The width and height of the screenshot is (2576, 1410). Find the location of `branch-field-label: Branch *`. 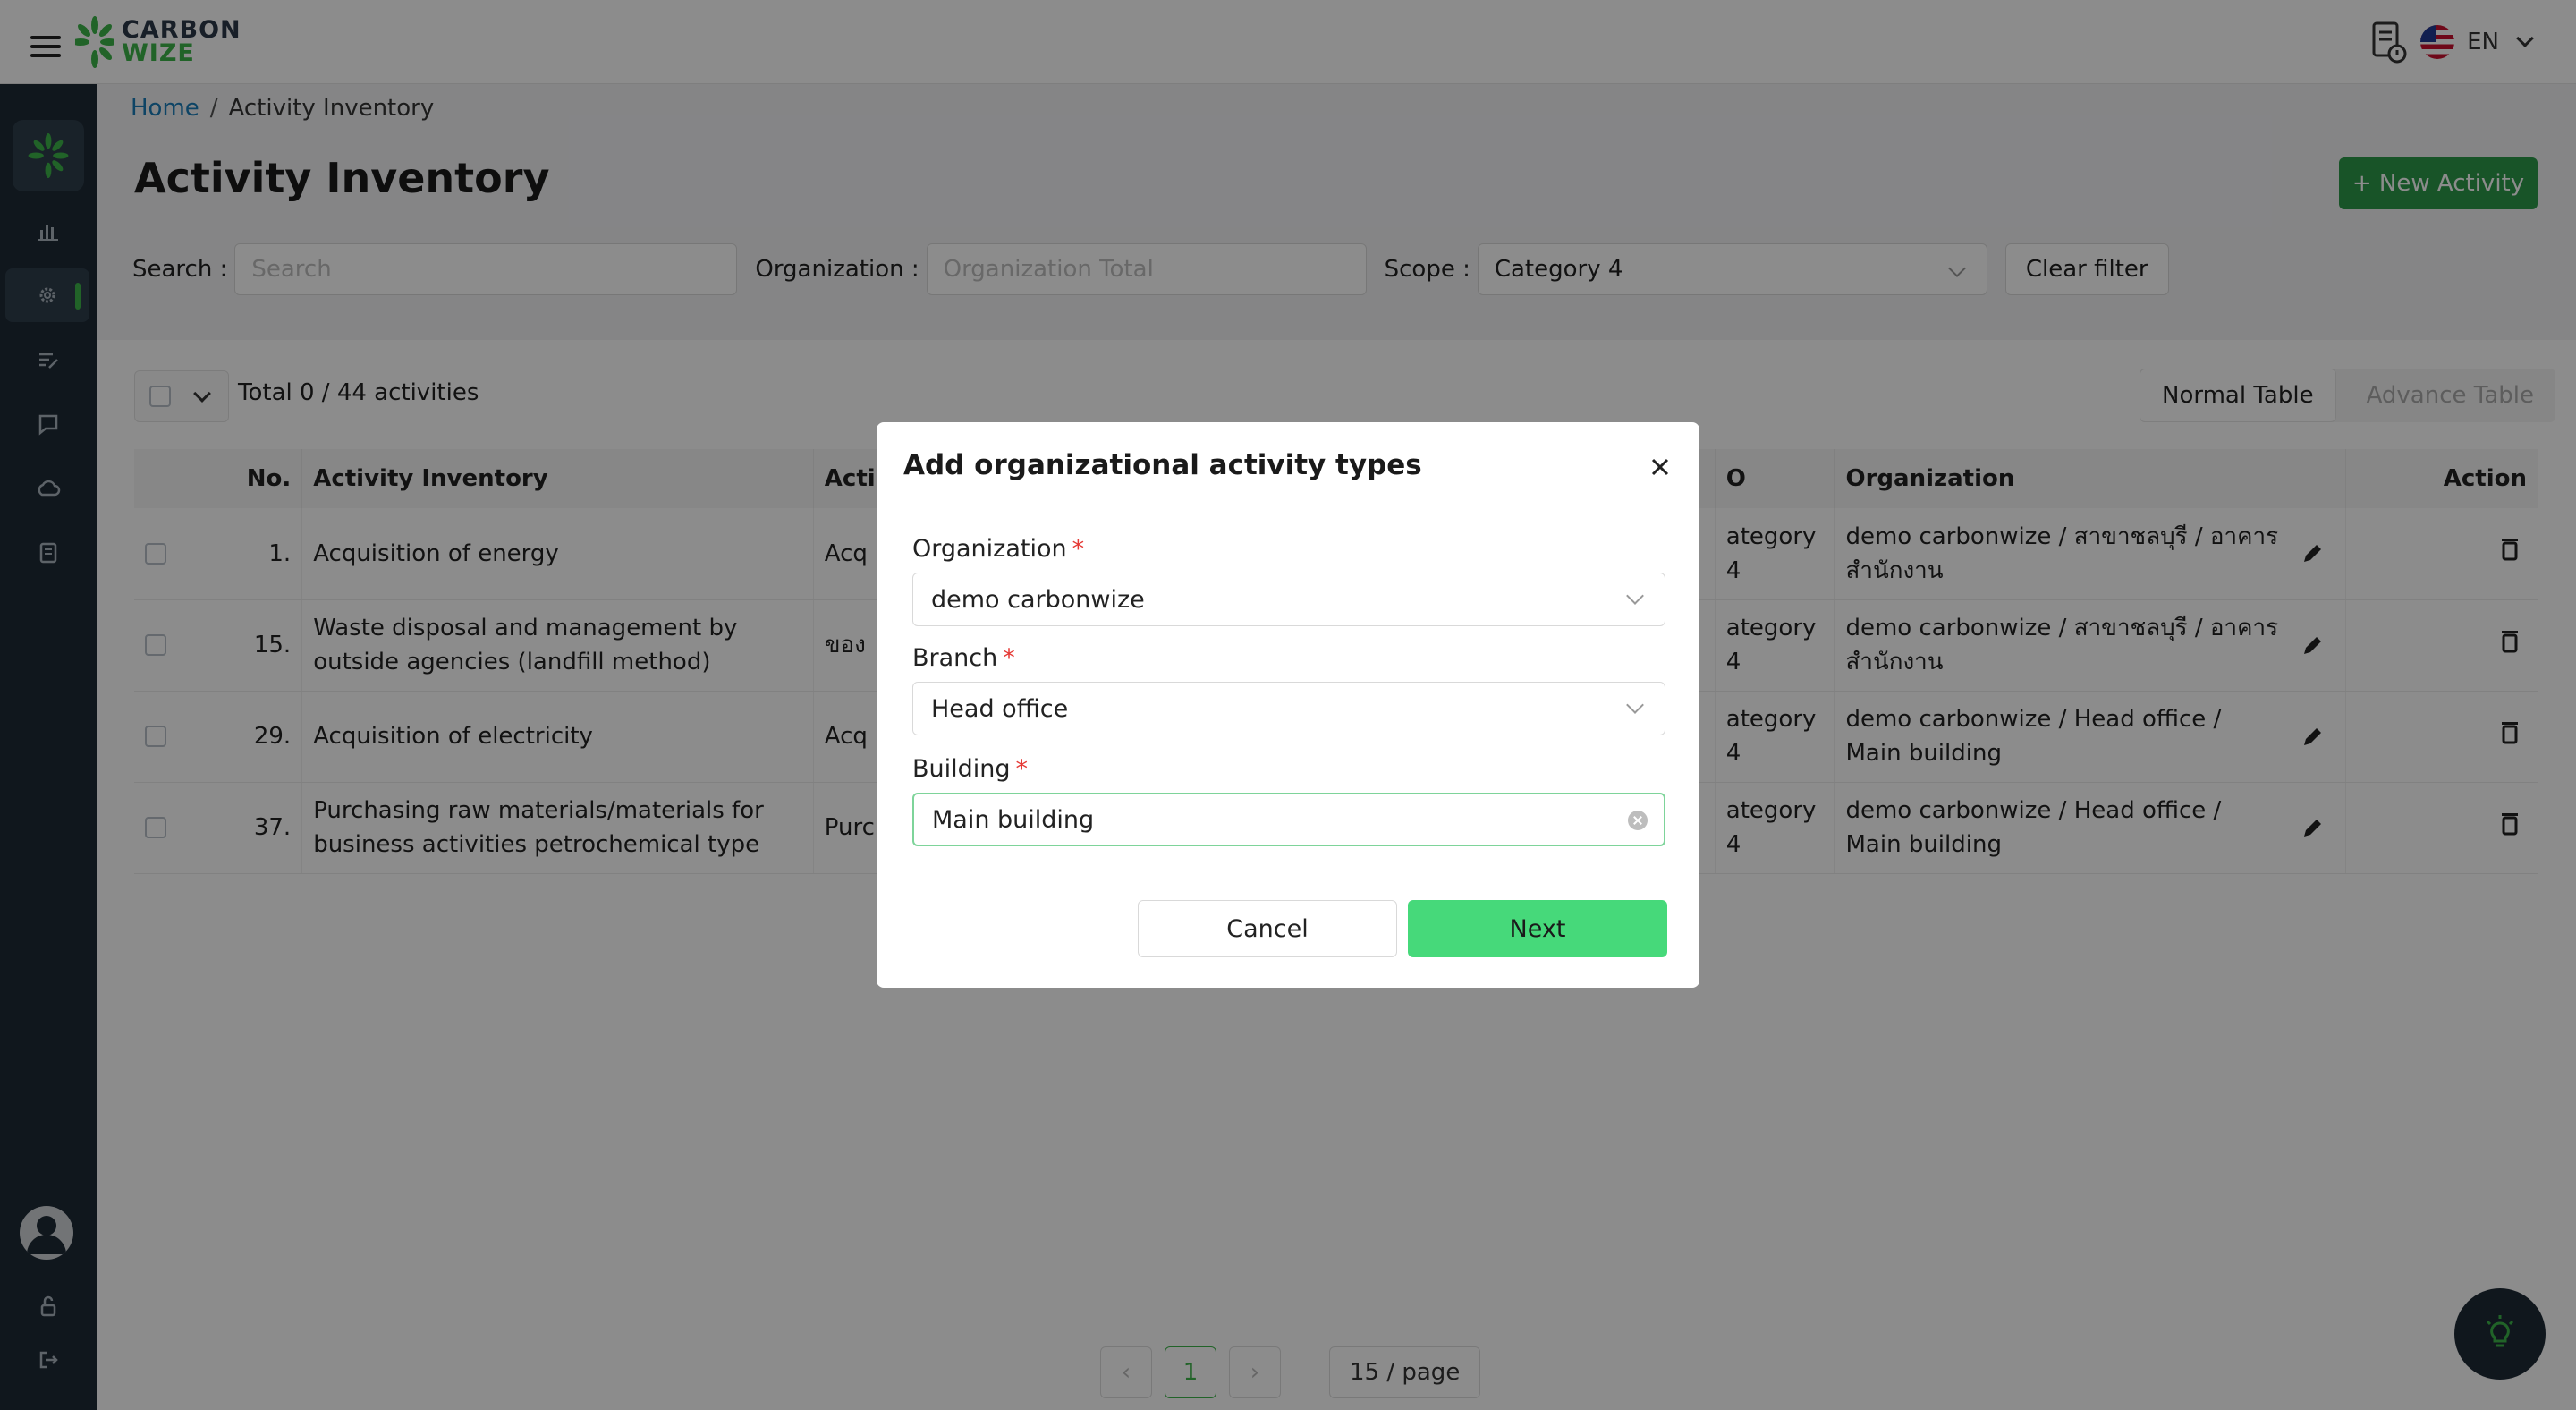

branch-field-label: Branch * is located at coordinates (963, 658).